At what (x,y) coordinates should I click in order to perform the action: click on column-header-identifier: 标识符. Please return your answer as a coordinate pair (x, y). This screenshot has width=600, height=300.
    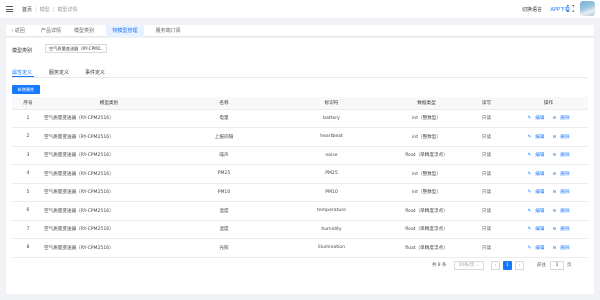
    Looking at the image, I should click on (331, 103).